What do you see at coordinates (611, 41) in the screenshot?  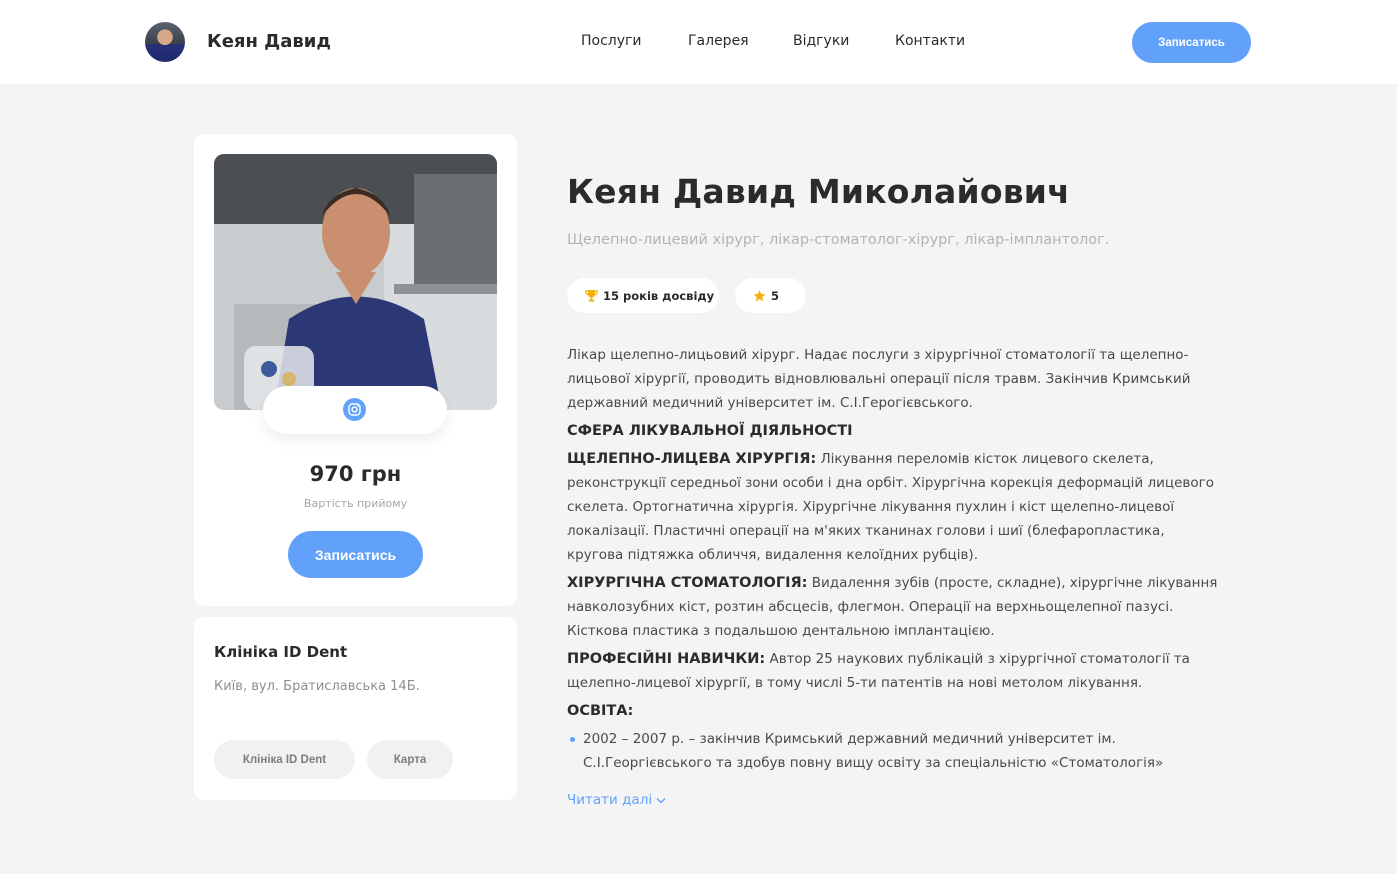 I see `nav-link-services: Послуги` at bounding box center [611, 41].